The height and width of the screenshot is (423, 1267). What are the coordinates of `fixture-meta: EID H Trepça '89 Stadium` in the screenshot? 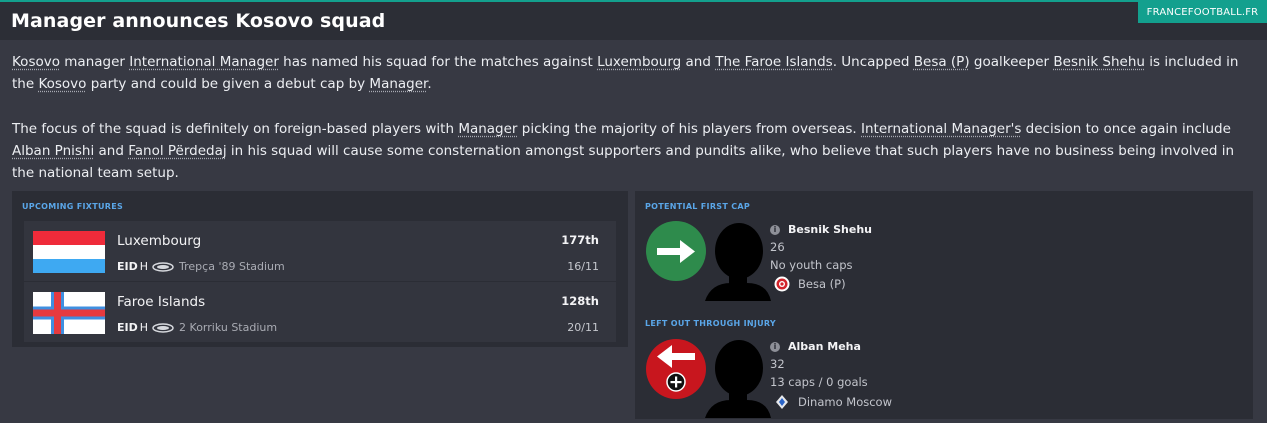 It's located at (201, 266).